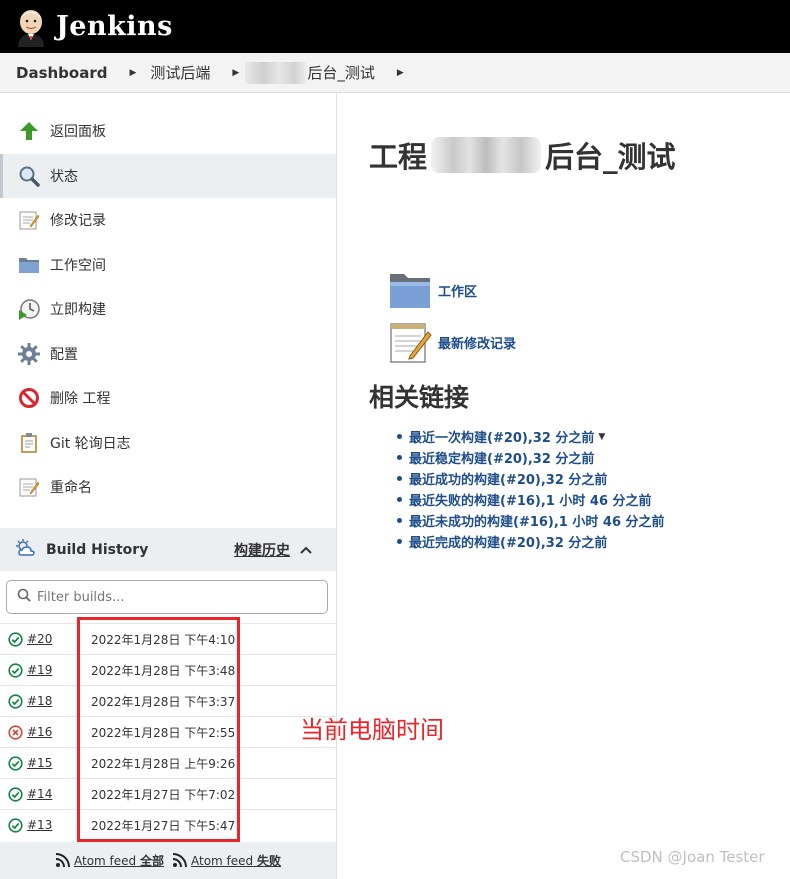  I want to click on atom-feed-all-link: Atom feed 全部, so click(109, 860).